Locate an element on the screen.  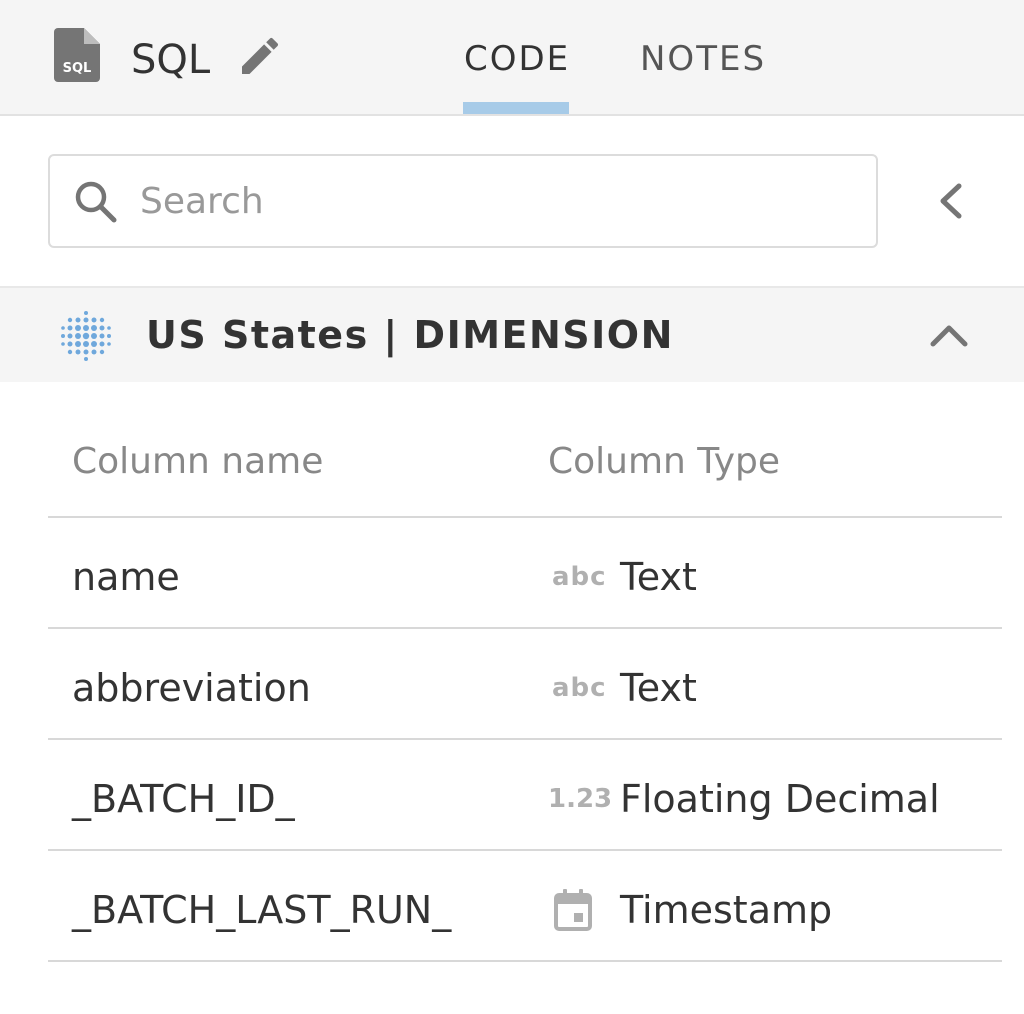
decimal-number-icon: 1.23 is located at coordinates (580, 799).